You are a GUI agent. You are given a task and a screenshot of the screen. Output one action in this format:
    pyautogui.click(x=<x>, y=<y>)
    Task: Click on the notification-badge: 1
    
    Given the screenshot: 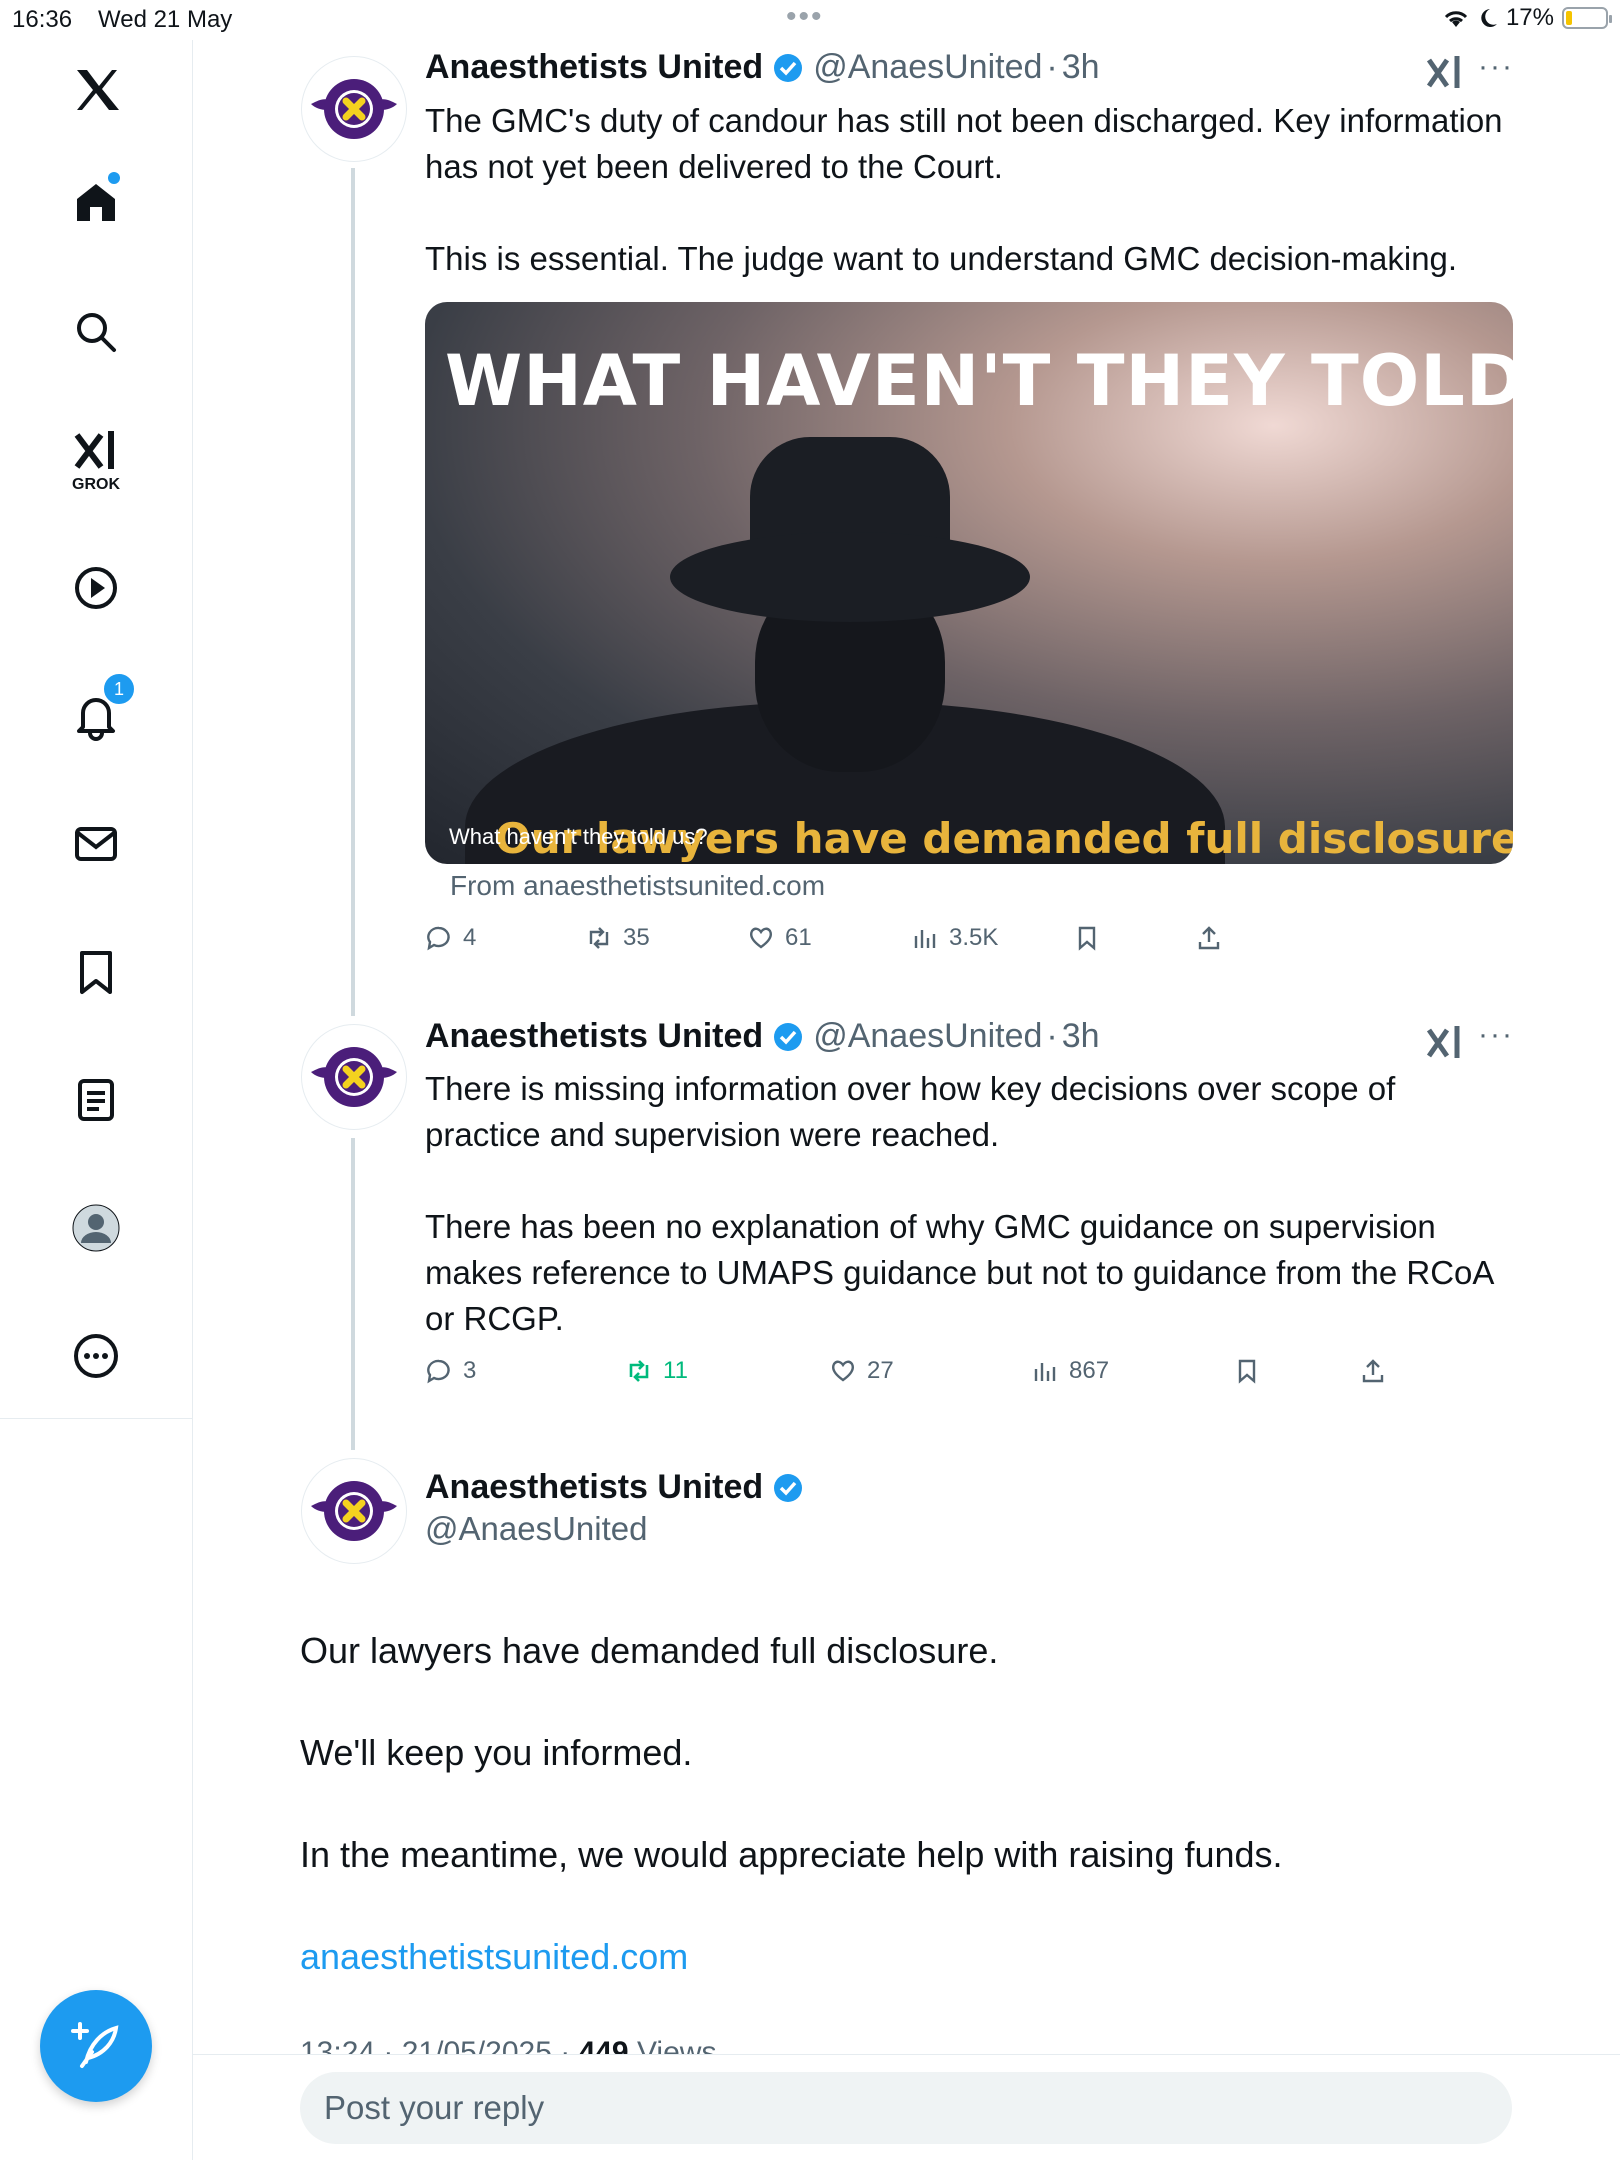 What is the action you would take?
    pyautogui.click(x=119, y=689)
    